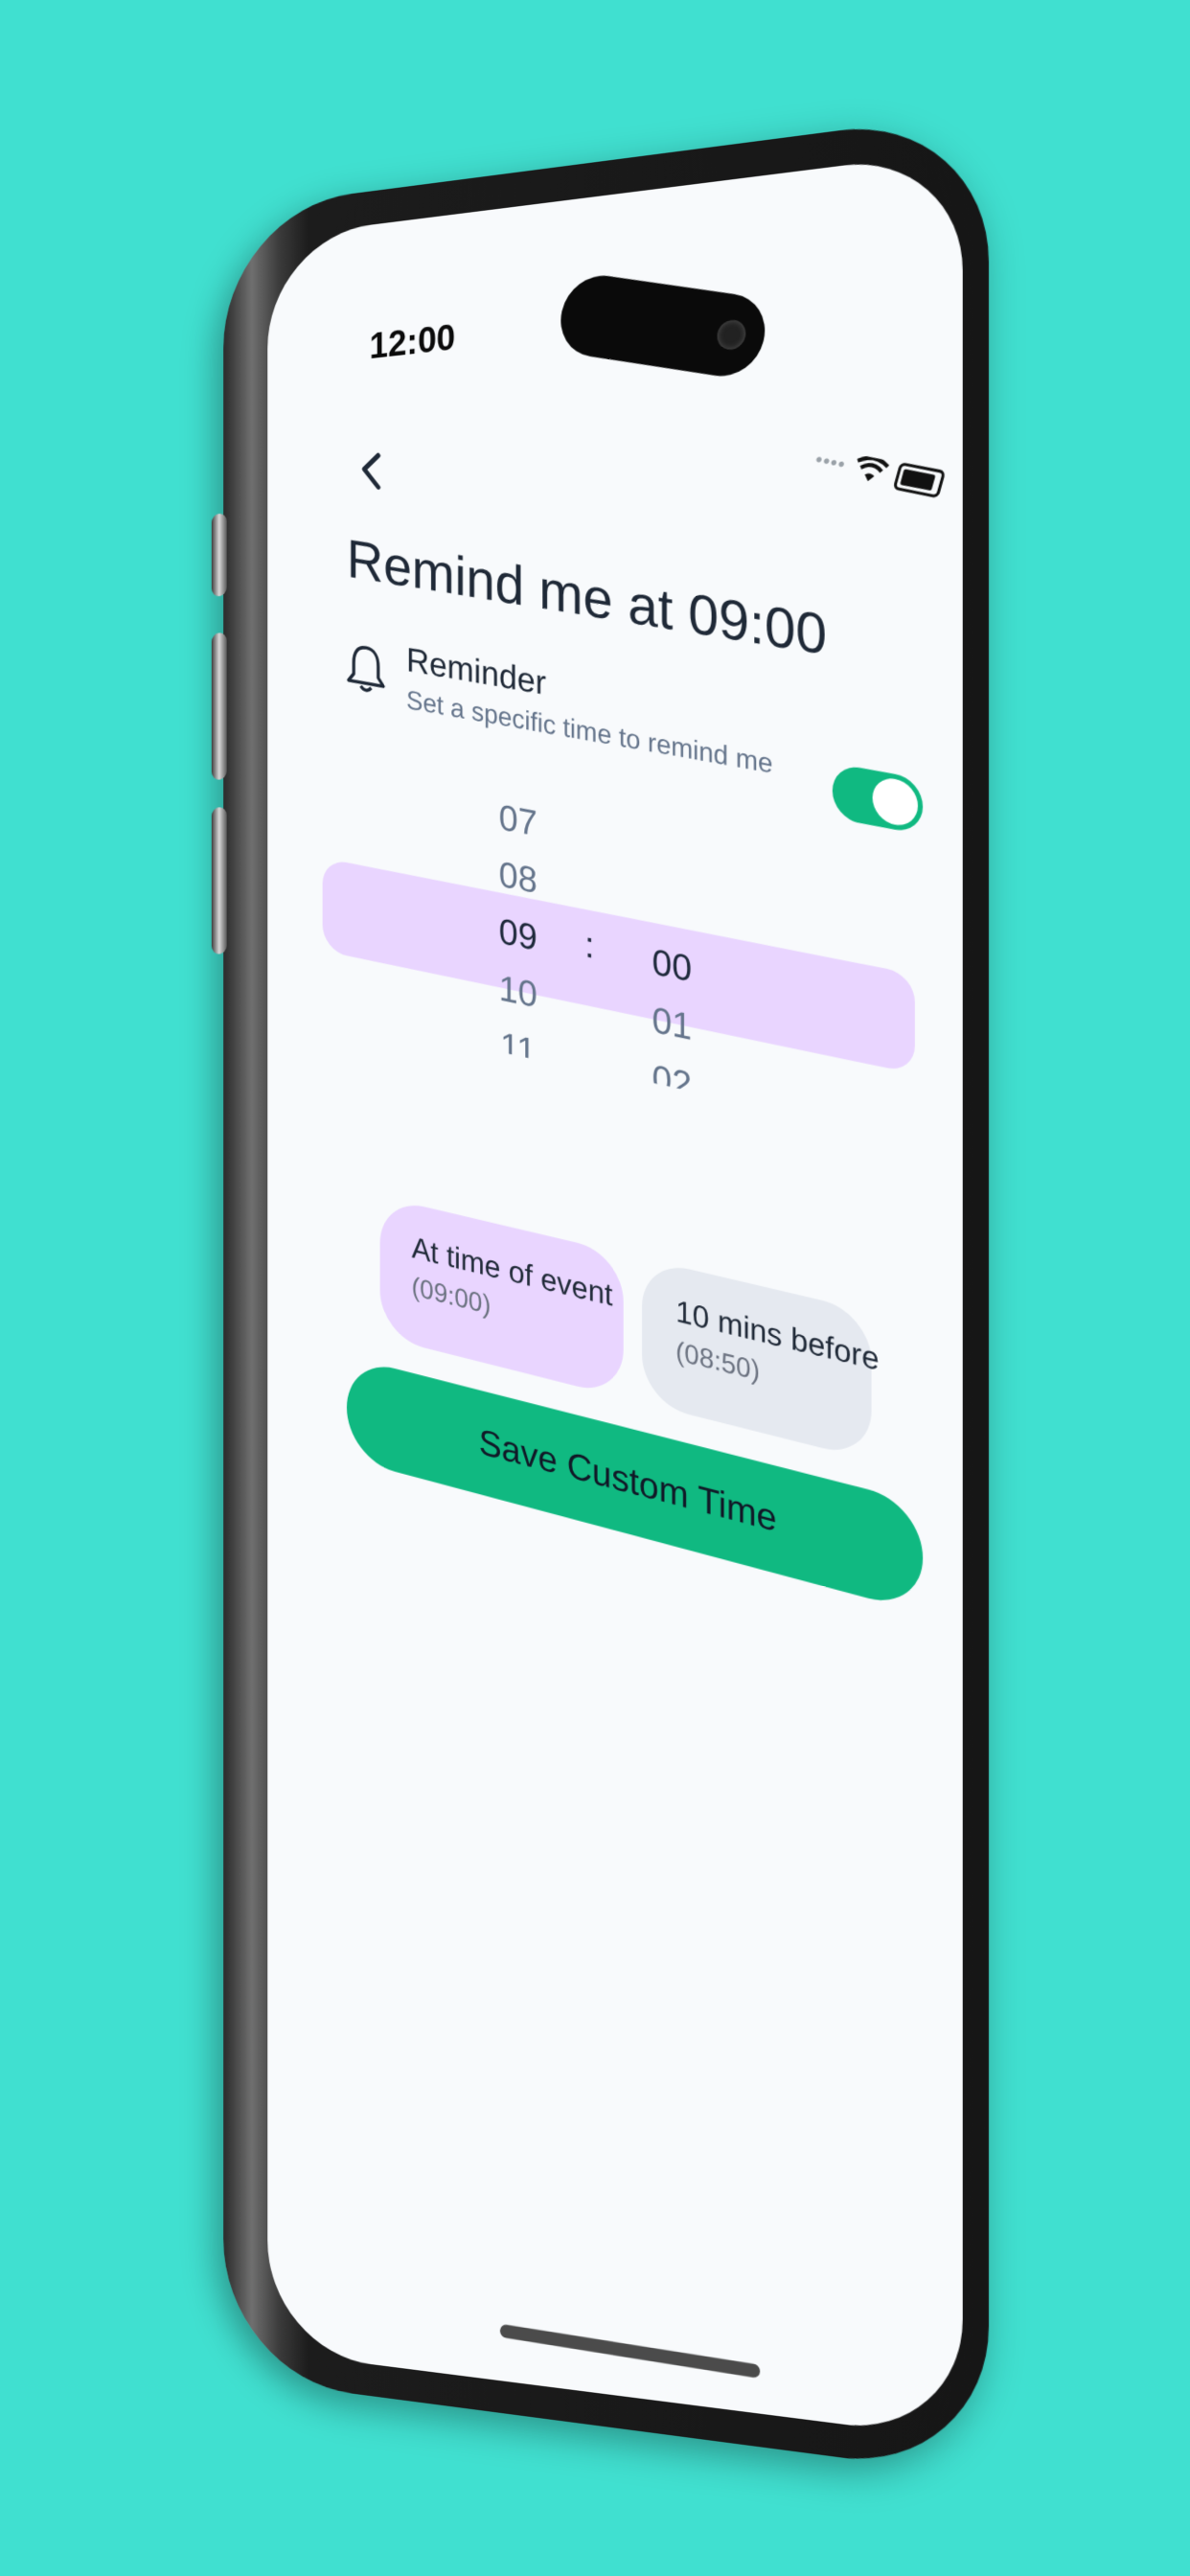 Image resolution: width=1190 pixels, height=2576 pixels. What do you see at coordinates (219, 706) in the screenshot?
I see `volume-up-button` at bounding box center [219, 706].